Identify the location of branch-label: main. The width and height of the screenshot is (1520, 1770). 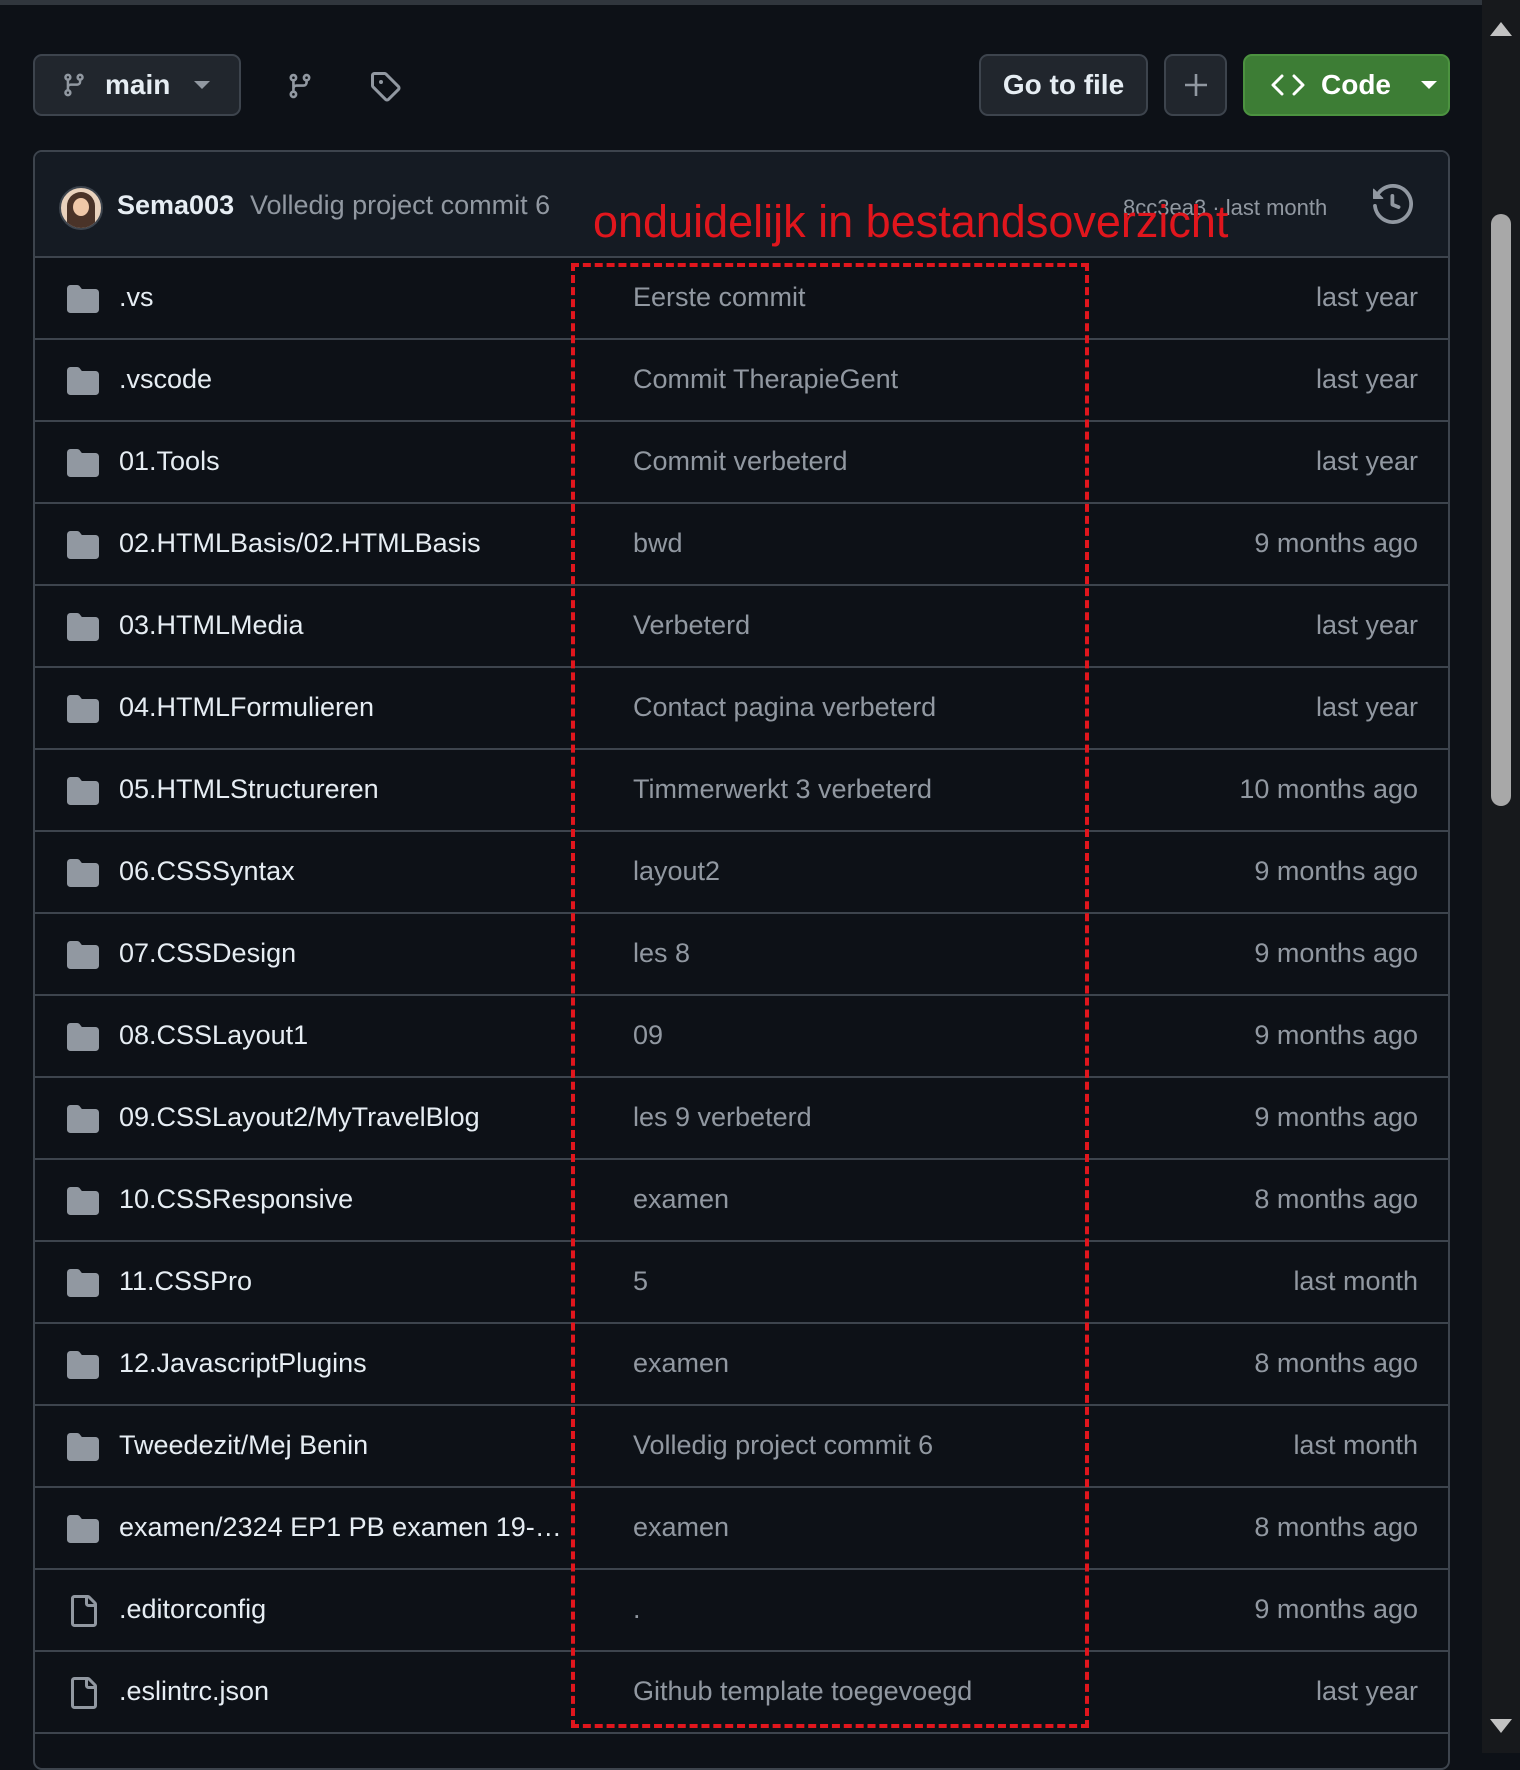
(138, 84).